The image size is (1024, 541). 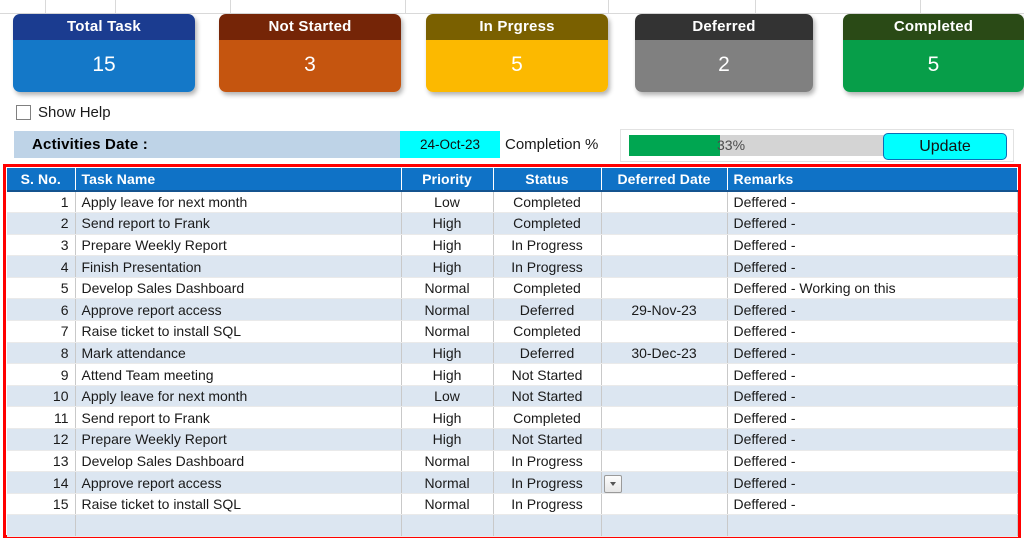 I want to click on cell-sno: 9, so click(x=41, y=374).